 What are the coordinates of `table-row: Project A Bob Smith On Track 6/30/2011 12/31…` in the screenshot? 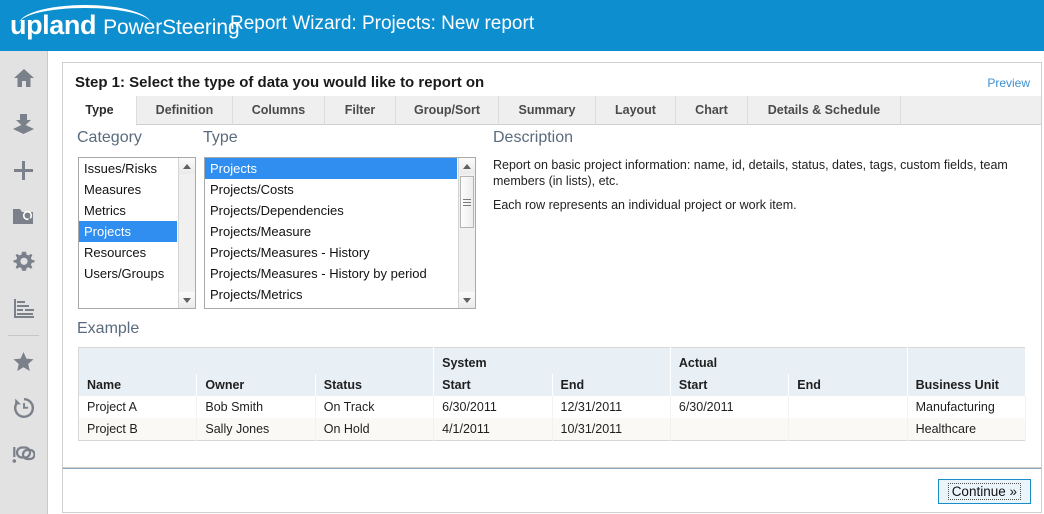 It's located at (552, 407).